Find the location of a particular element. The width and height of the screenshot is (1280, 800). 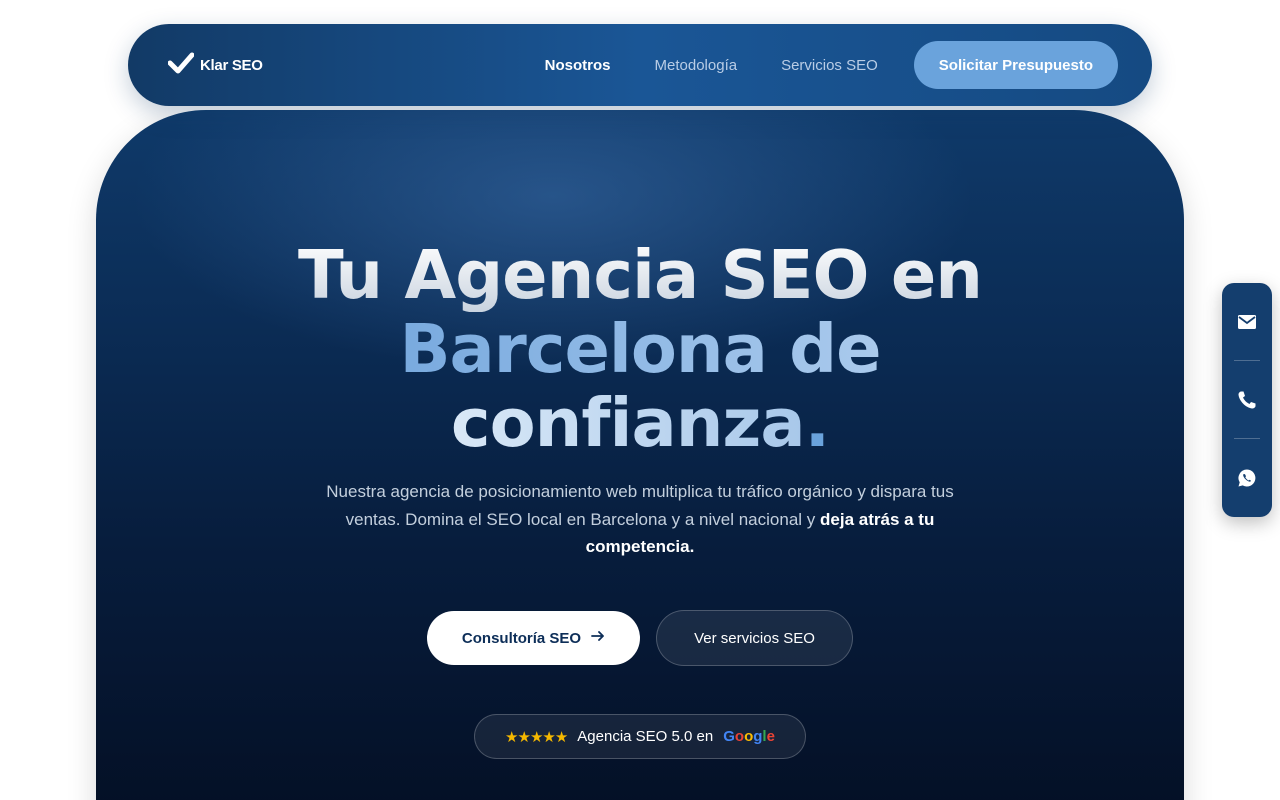

google-wordmark: Google is located at coordinates (749, 736).